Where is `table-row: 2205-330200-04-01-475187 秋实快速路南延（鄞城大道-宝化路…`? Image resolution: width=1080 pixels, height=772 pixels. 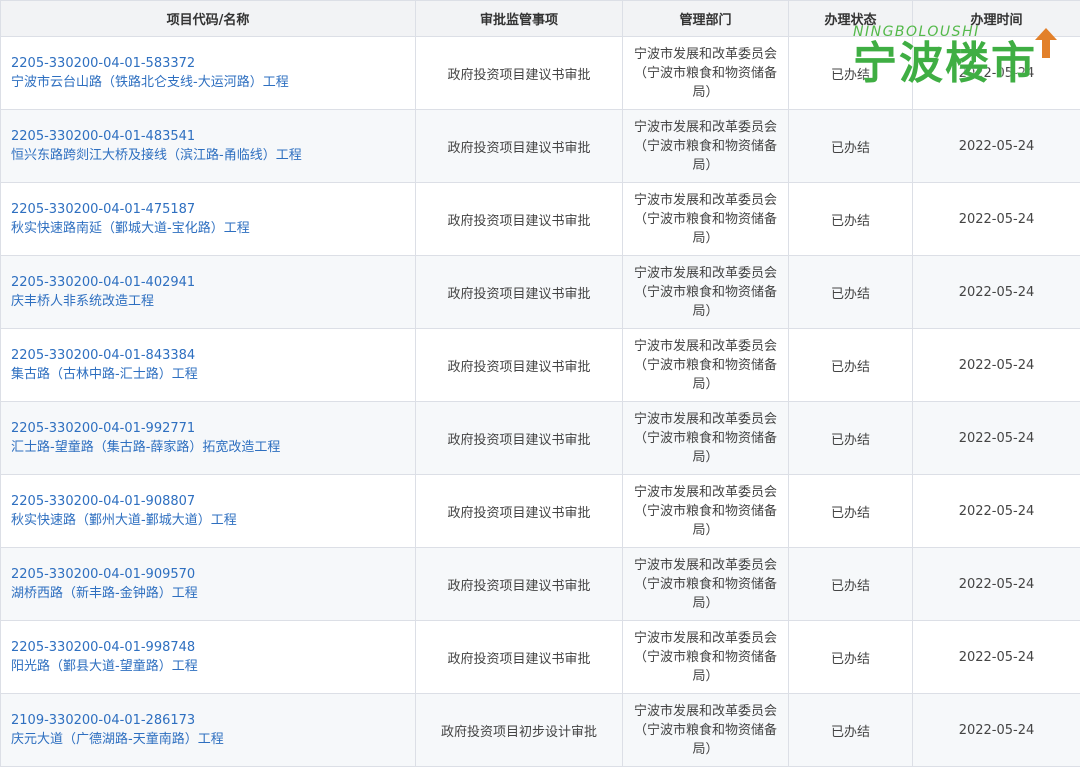
table-row: 2205-330200-04-01-475187 秋实快速路南延（鄞城大道-宝化路… is located at coordinates (540, 219).